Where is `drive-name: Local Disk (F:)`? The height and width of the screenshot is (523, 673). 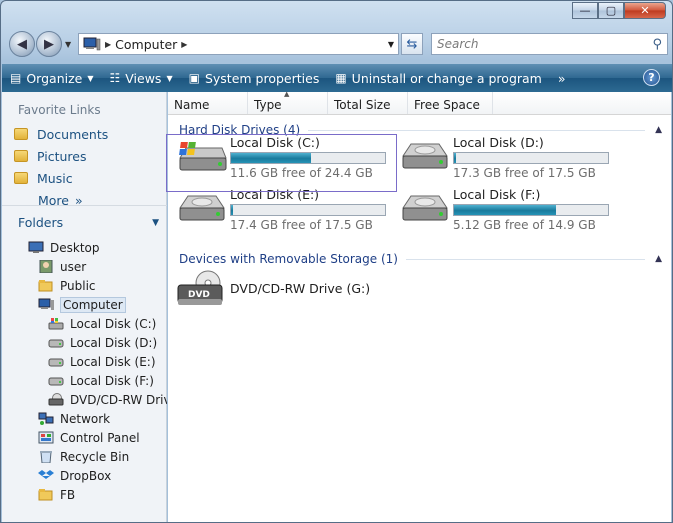
drive-name: Local Disk (F:) is located at coordinates (497, 194).